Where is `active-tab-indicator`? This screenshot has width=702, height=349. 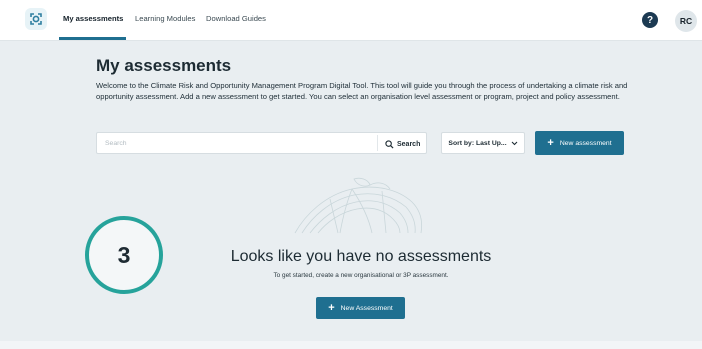
active-tab-indicator is located at coordinates (92, 38).